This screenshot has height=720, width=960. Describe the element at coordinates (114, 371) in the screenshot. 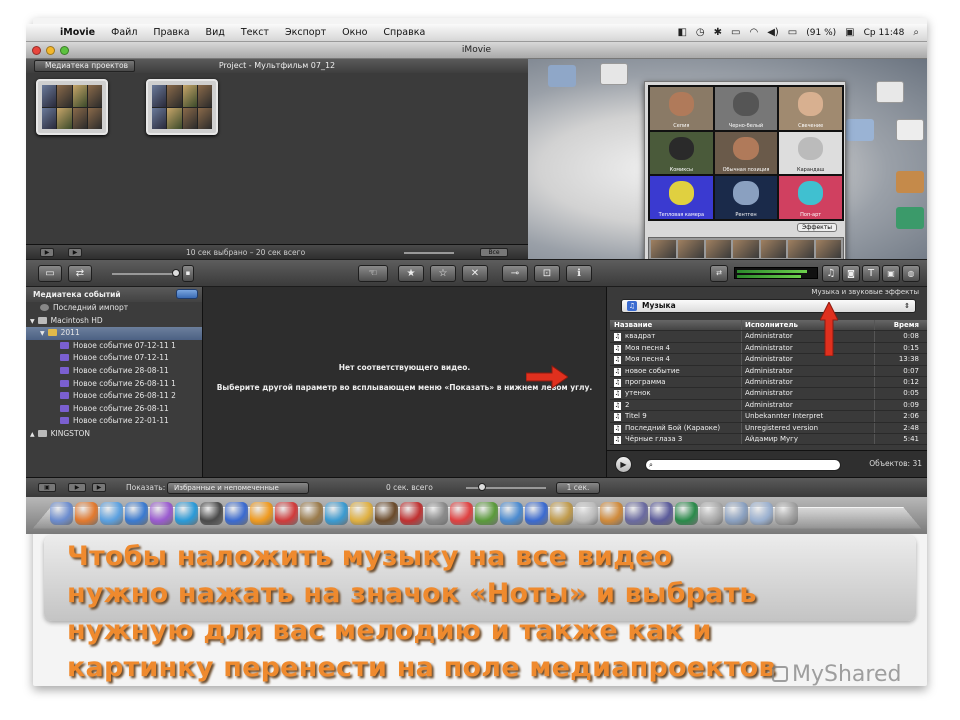

I see `event-row: Новое событие 28-08-11` at that location.